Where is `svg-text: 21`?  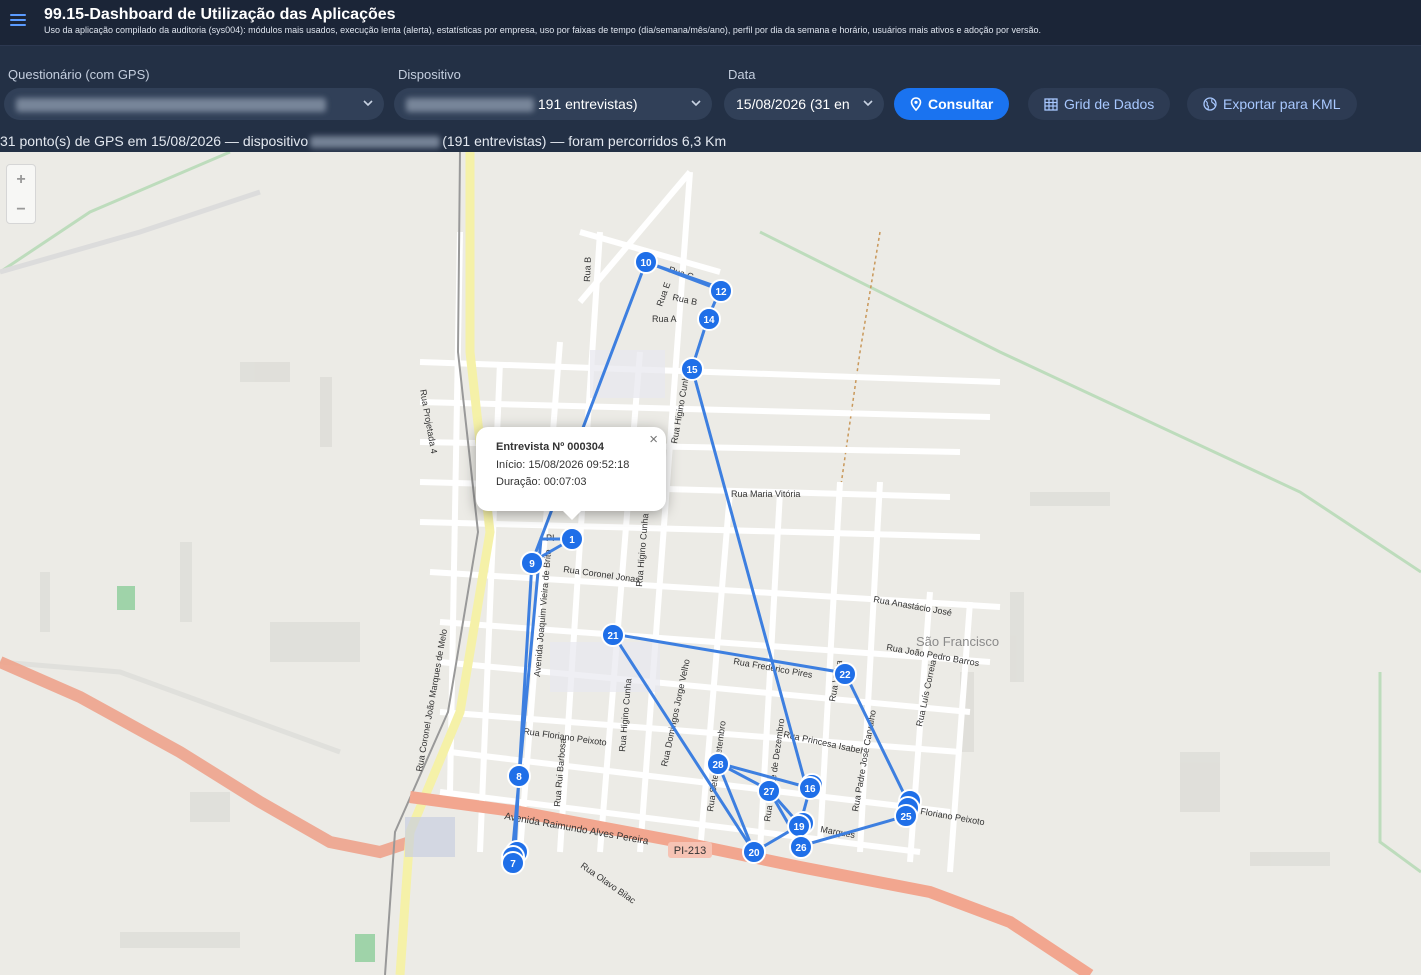 svg-text: 21 is located at coordinates (613, 636).